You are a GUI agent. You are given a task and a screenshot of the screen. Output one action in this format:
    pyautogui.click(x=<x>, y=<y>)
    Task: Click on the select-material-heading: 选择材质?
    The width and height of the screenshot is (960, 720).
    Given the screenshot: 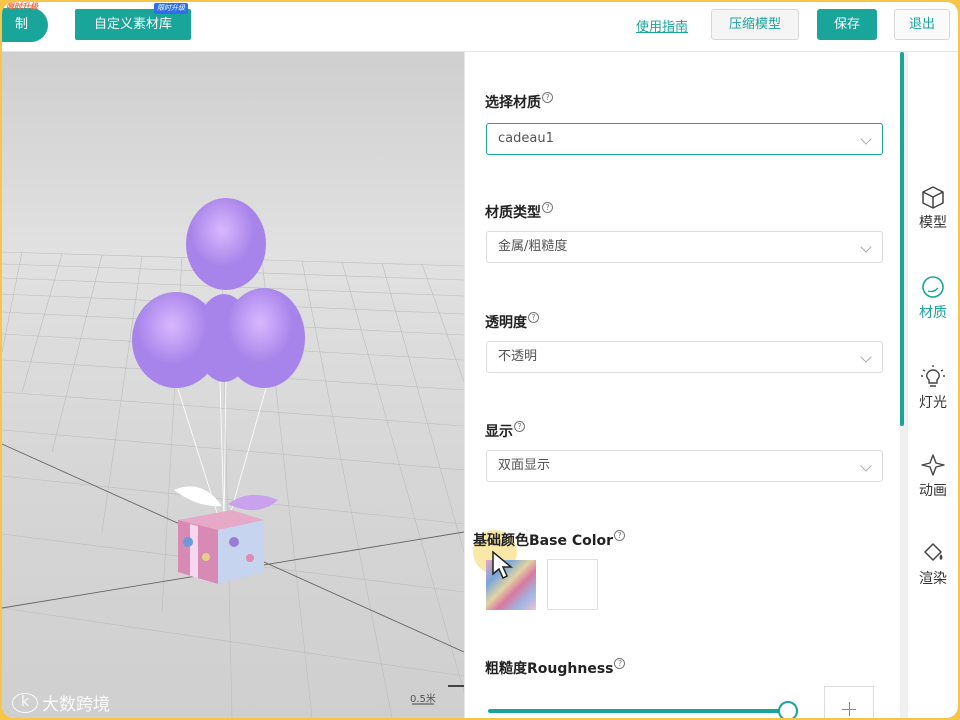 What is the action you would take?
    pyautogui.click(x=519, y=102)
    